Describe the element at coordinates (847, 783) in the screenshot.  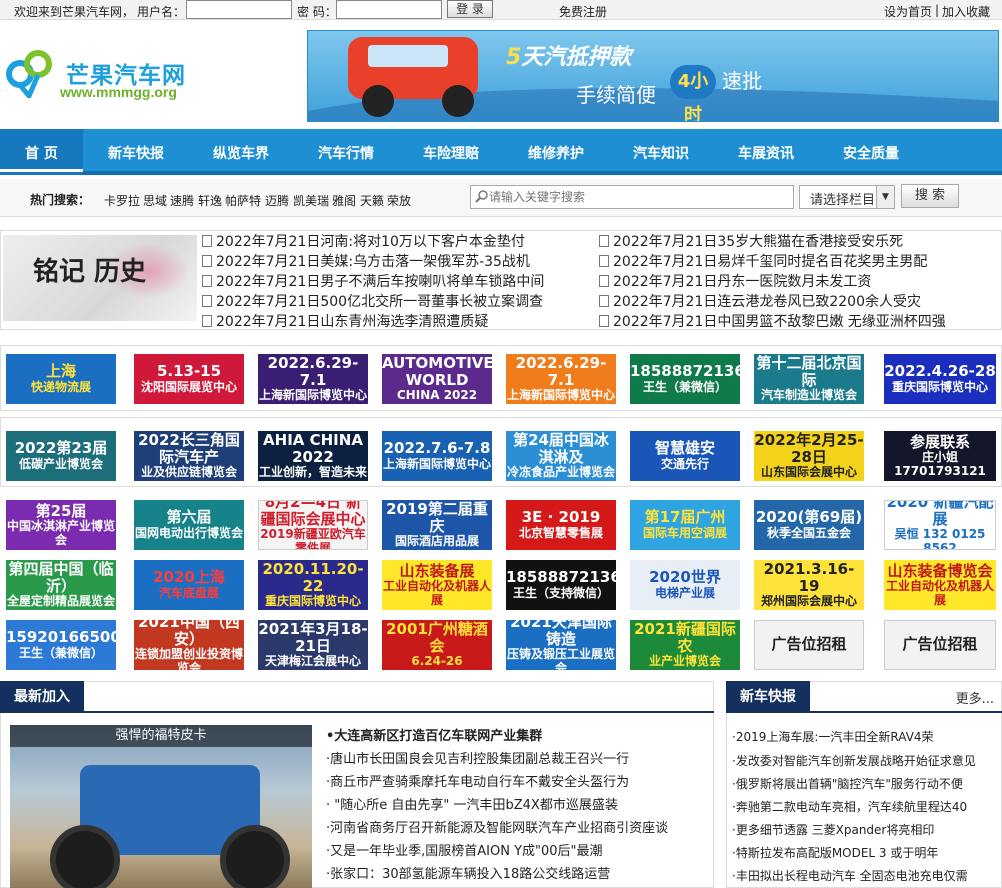
I see `newcar-item: ·俄罗斯将展出首辆"脑控汽车"服务行动不便` at that location.